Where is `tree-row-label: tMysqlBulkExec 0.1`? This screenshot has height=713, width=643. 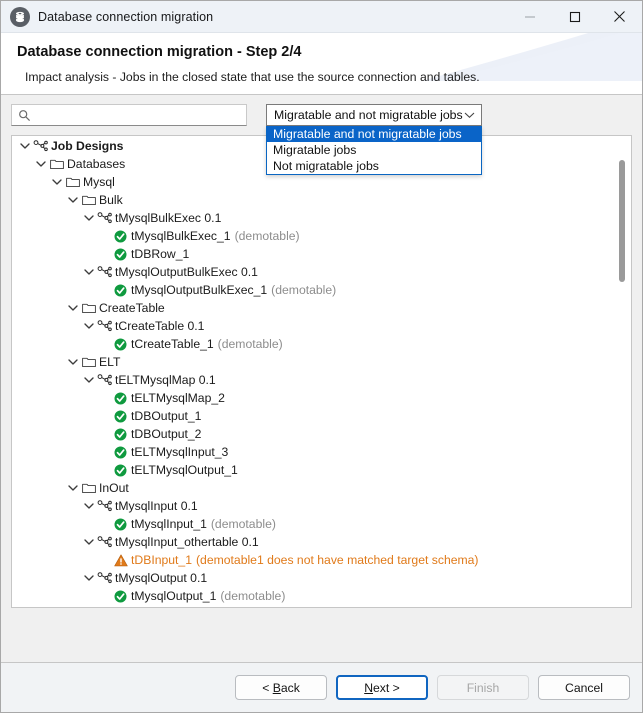
tree-row-label: tMysqlBulkExec 0.1 is located at coordinates (168, 218).